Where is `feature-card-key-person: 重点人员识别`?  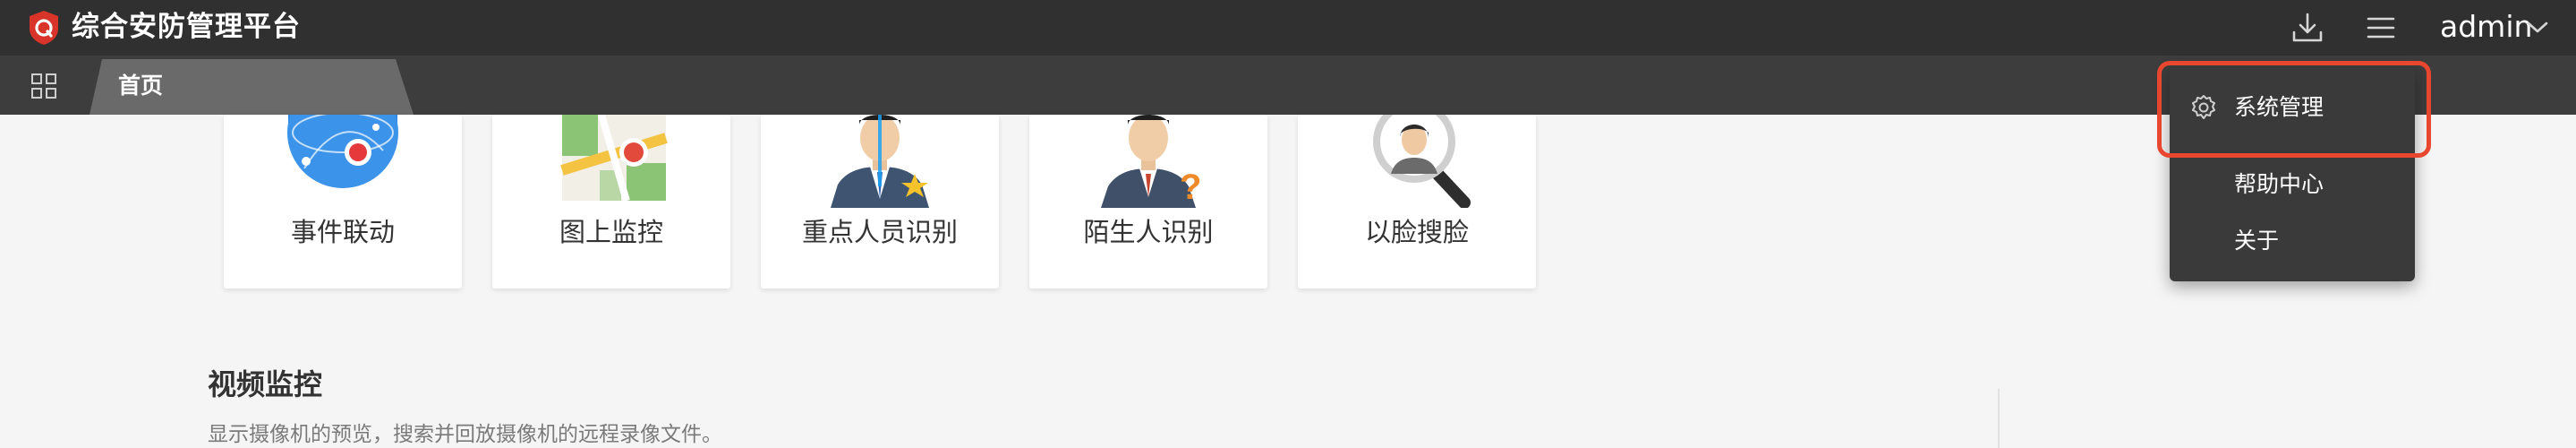
feature-card-key-person: 重点人员识别 is located at coordinates (880, 202).